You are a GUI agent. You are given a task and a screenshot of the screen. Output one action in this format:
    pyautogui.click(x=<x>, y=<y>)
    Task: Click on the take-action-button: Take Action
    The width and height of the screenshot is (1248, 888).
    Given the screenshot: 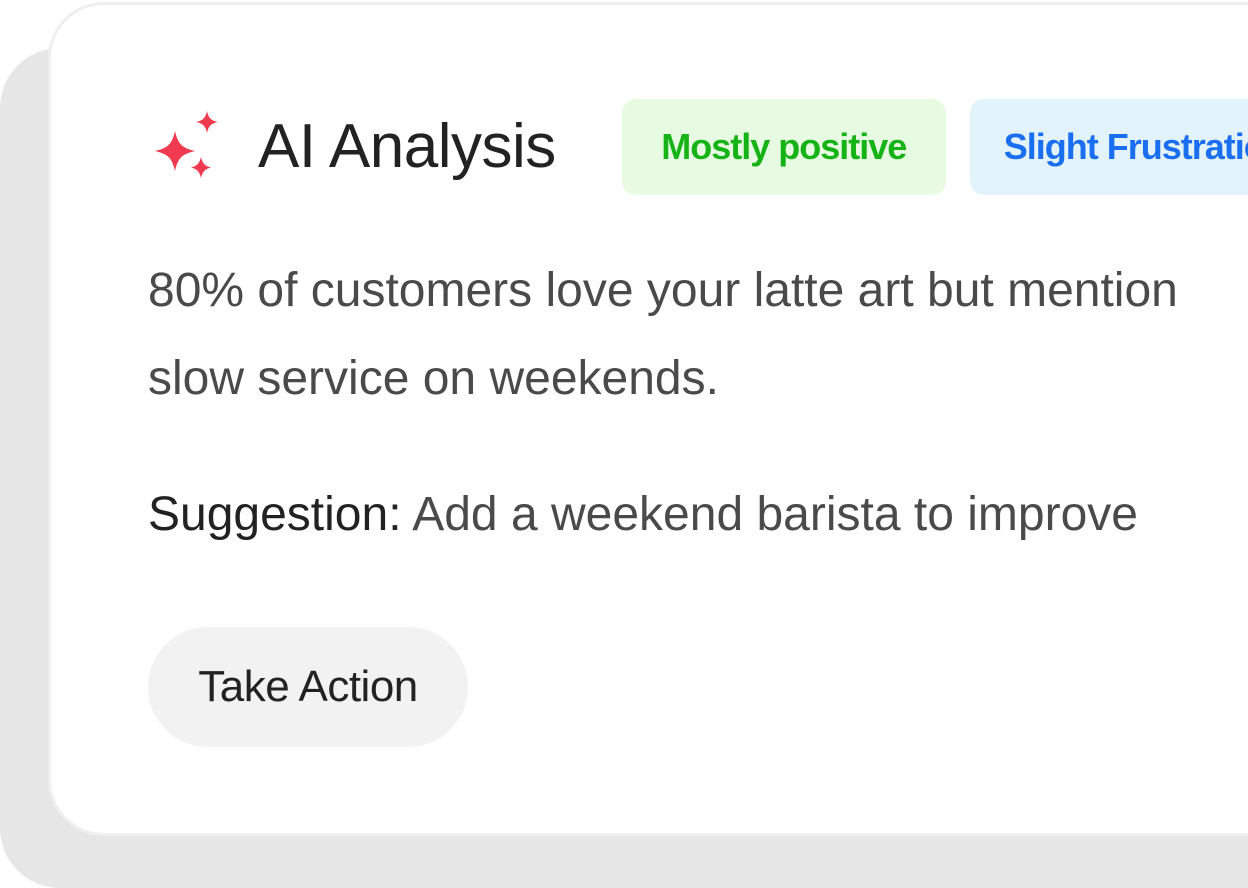 What is the action you would take?
    pyautogui.click(x=308, y=687)
    